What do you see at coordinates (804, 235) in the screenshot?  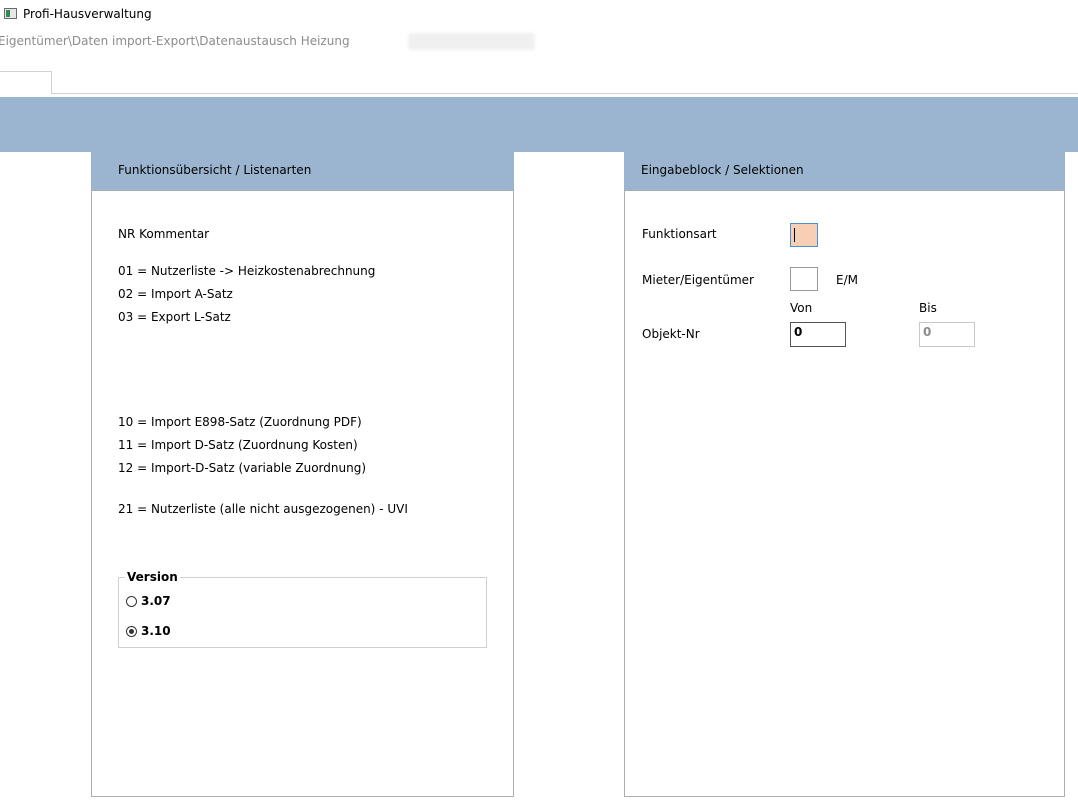 I see `funktionsart-input` at bounding box center [804, 235].